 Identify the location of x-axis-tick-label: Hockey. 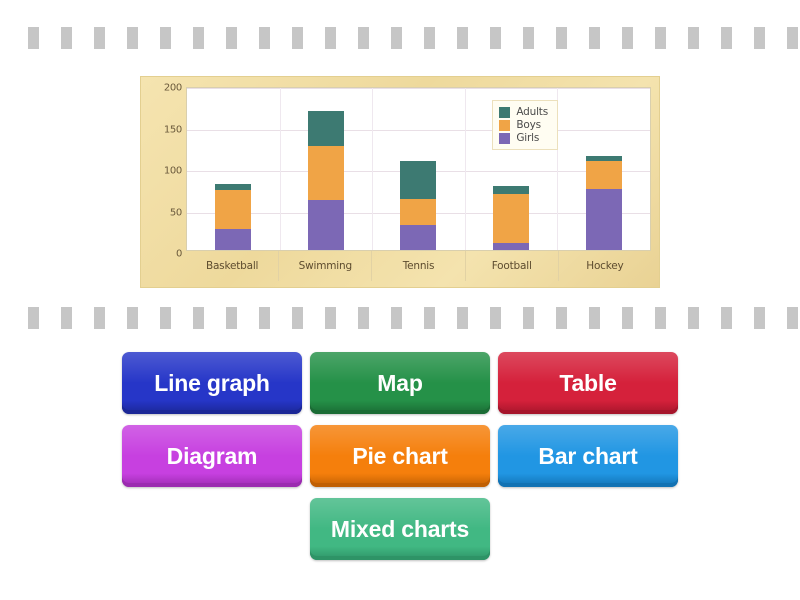
(604, 266).